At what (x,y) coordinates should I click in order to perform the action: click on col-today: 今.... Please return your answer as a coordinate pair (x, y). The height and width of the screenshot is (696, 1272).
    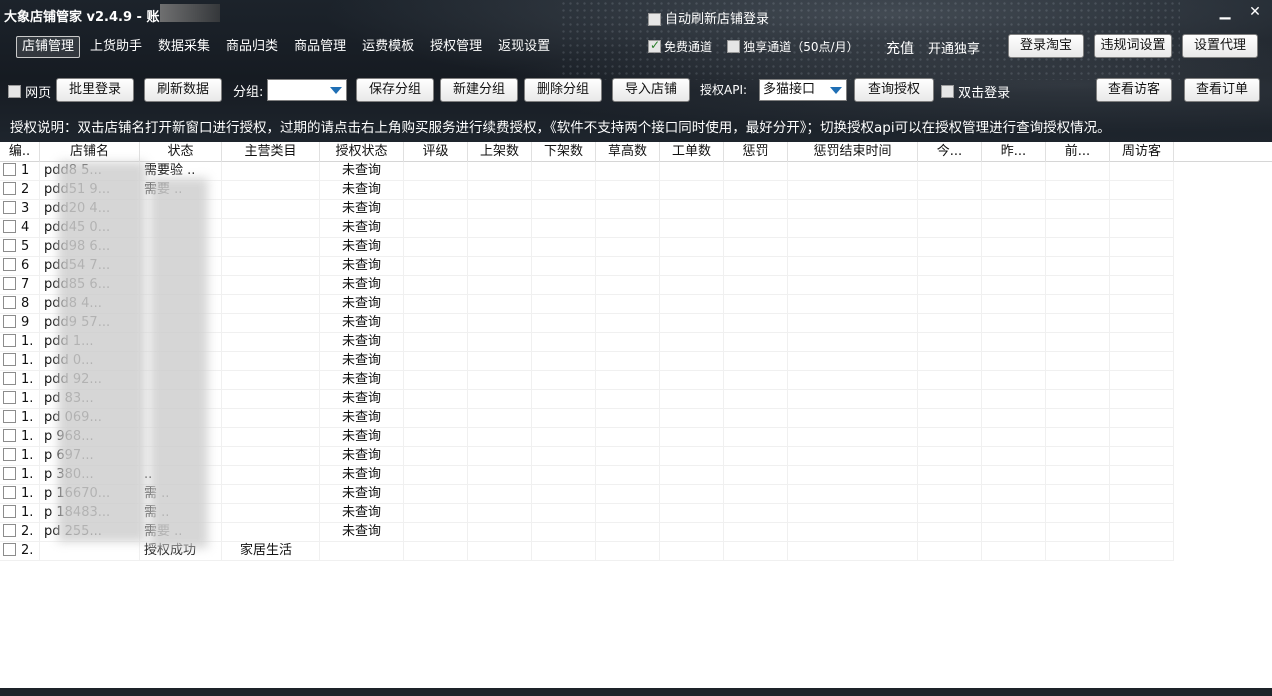
    Looking at the image, I should click on (950, 152).